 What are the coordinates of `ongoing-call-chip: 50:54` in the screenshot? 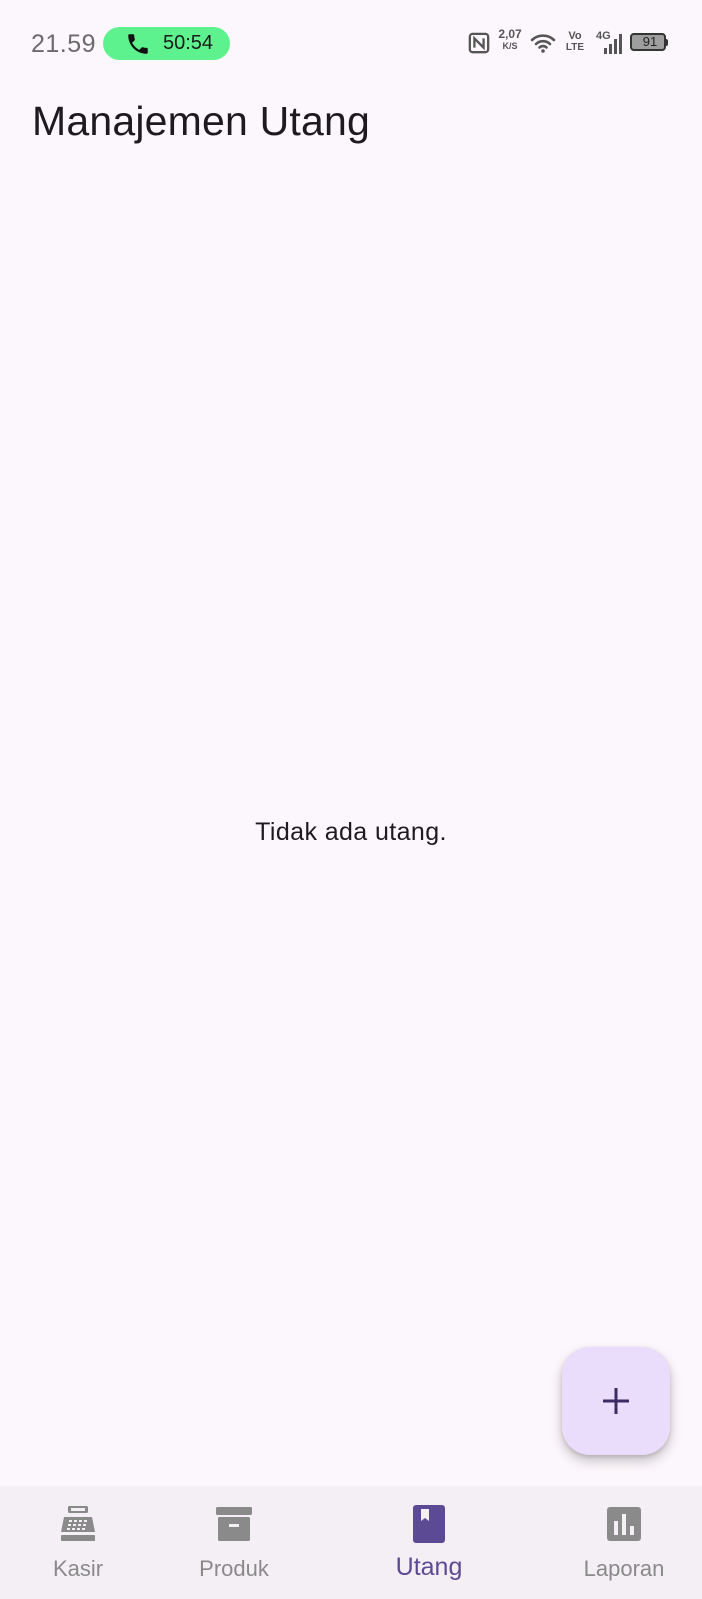 It's located at (166, 43).